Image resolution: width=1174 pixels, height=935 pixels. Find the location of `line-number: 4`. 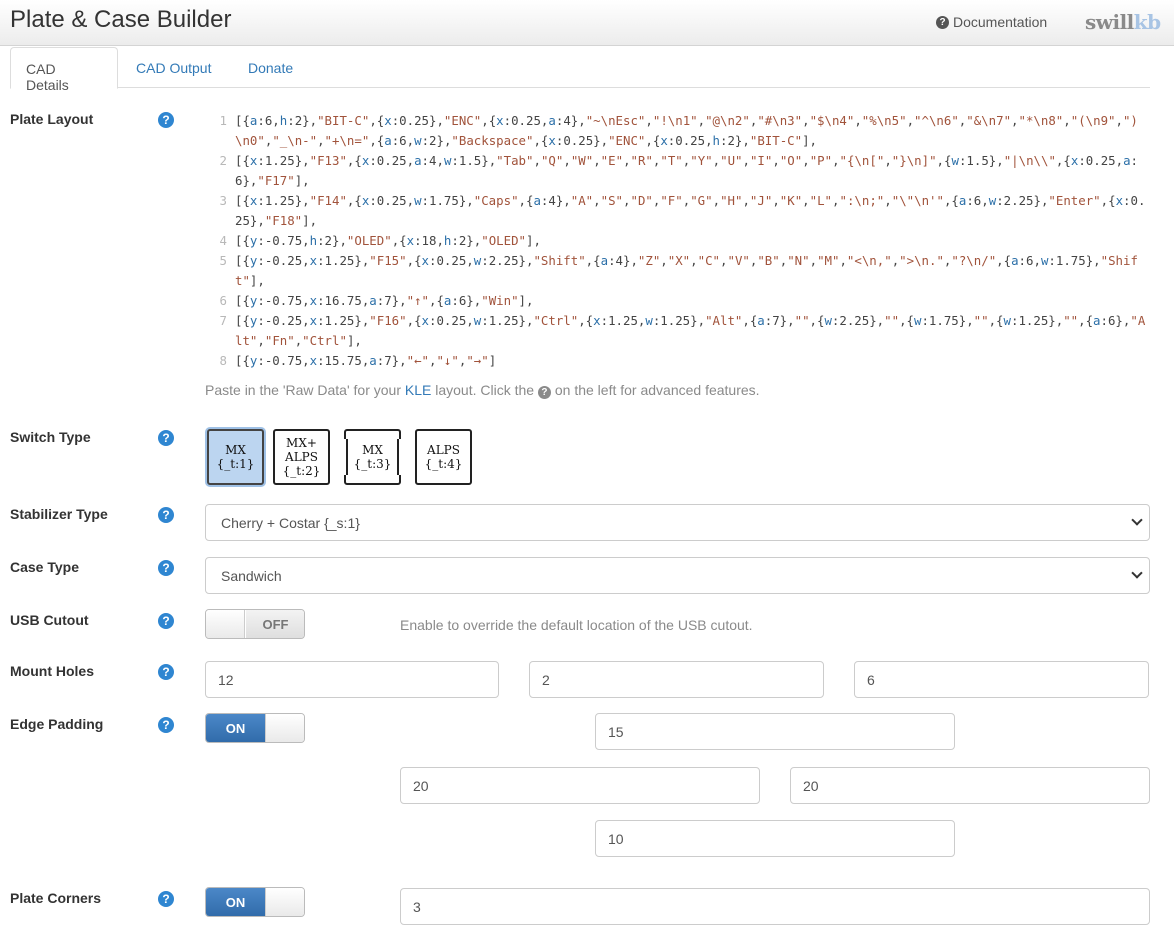

line-number: 4 is located at coordinates (223, 240).